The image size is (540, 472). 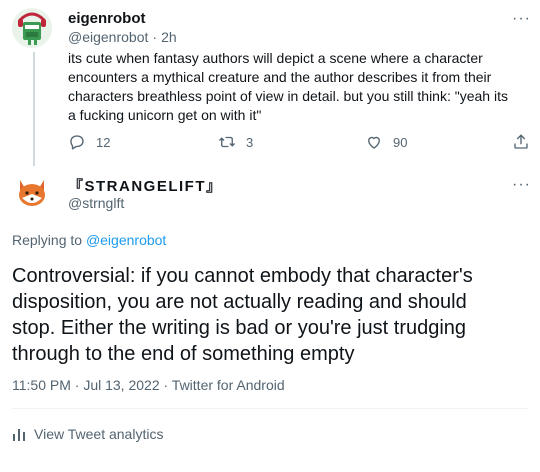 I want to click on like-icon, so click(x=374, y=142).